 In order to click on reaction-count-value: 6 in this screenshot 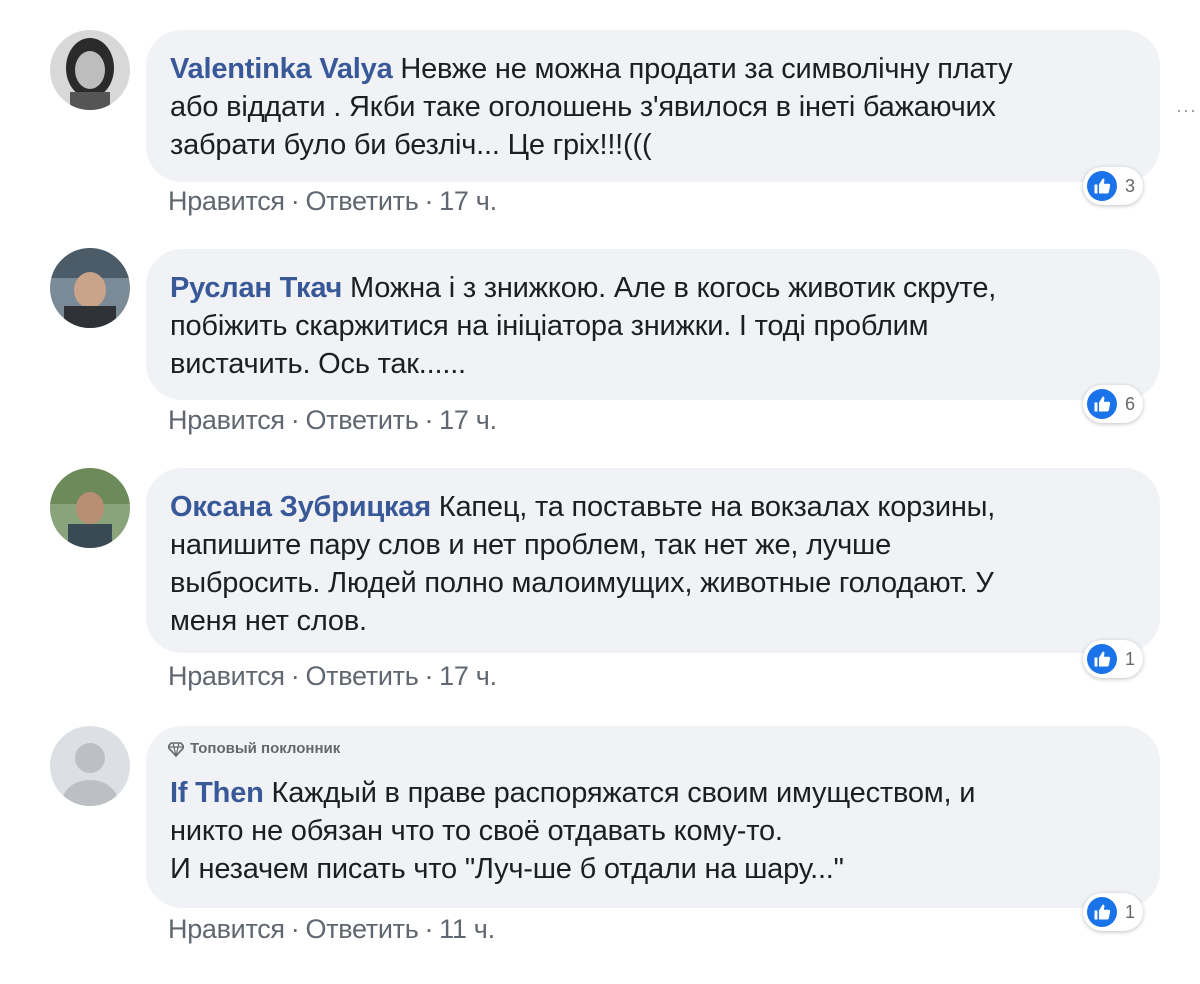, I will do `click(1130, 403)`.